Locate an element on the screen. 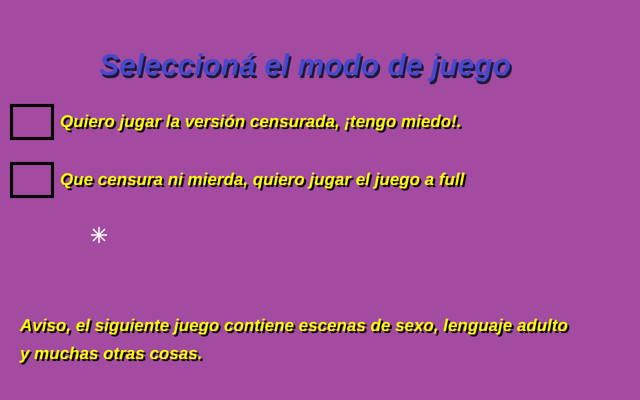 This screenshot has width=640, height=400. option-label: Que censura ni mierda, quiero jugar el juego a full is located at coordinates (262, 180).